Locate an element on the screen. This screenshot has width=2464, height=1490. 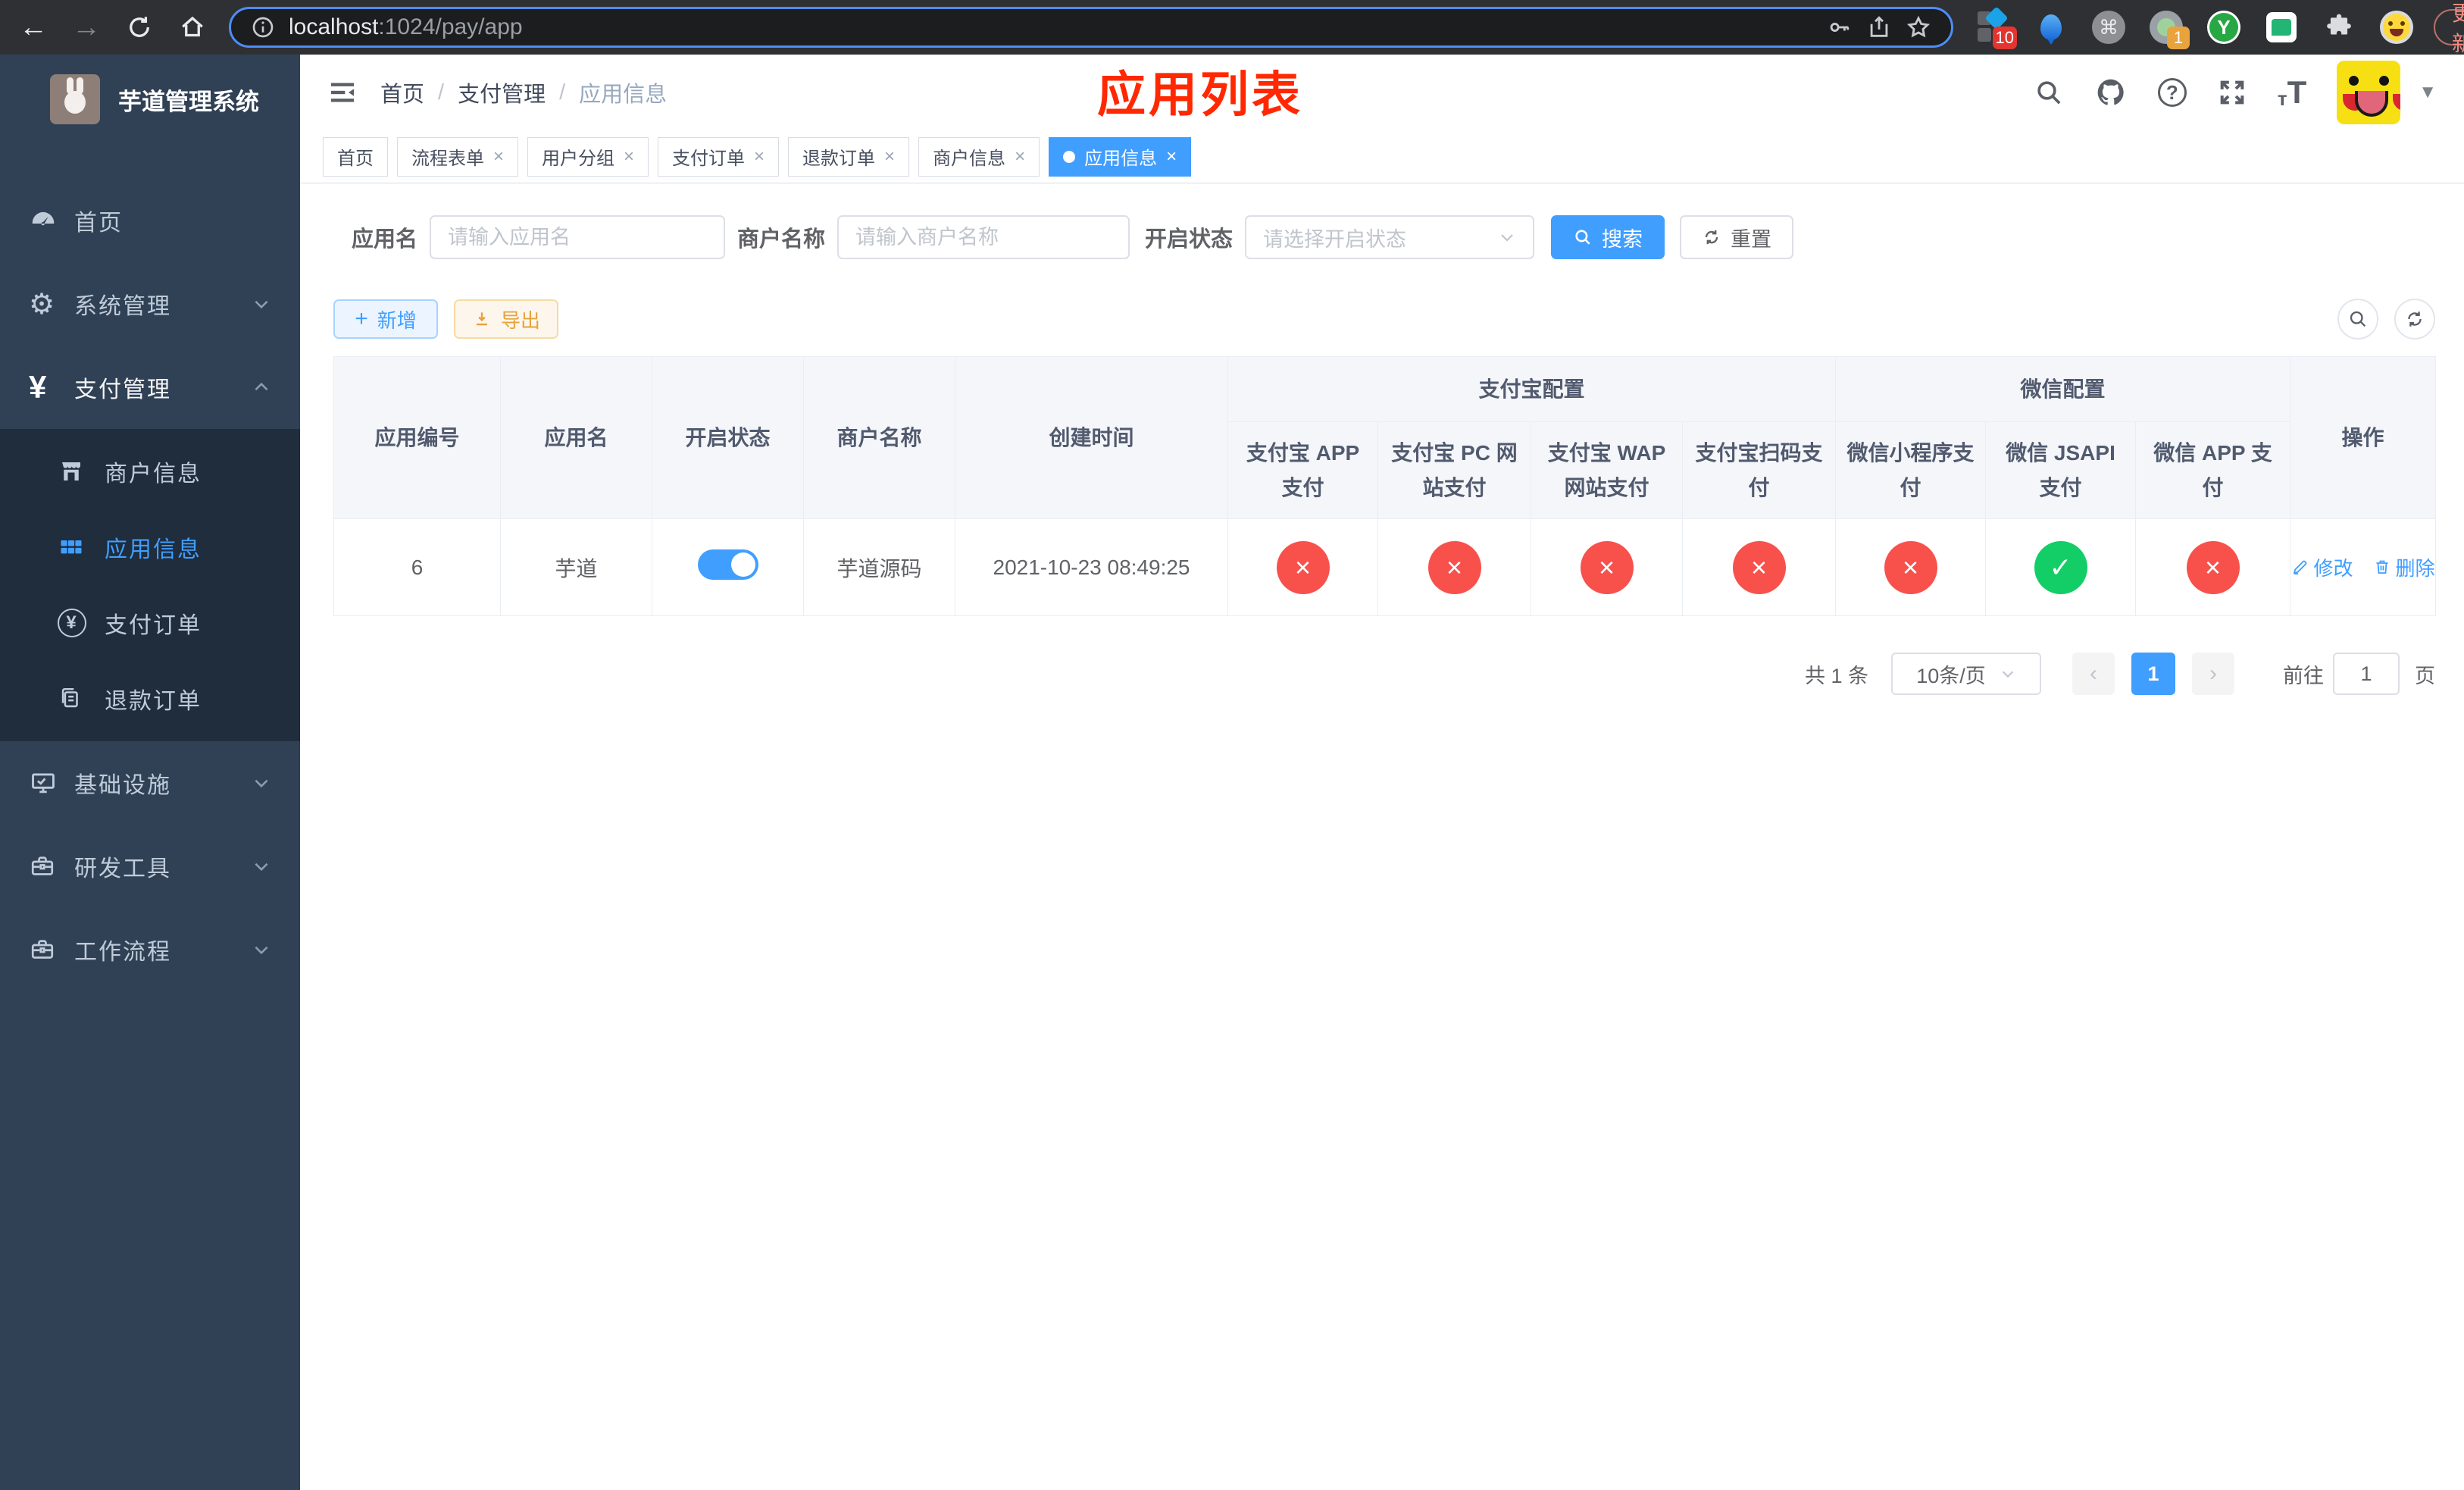
sidebar-item-workflow: 工作流程 is located at coordinates (150, 950).